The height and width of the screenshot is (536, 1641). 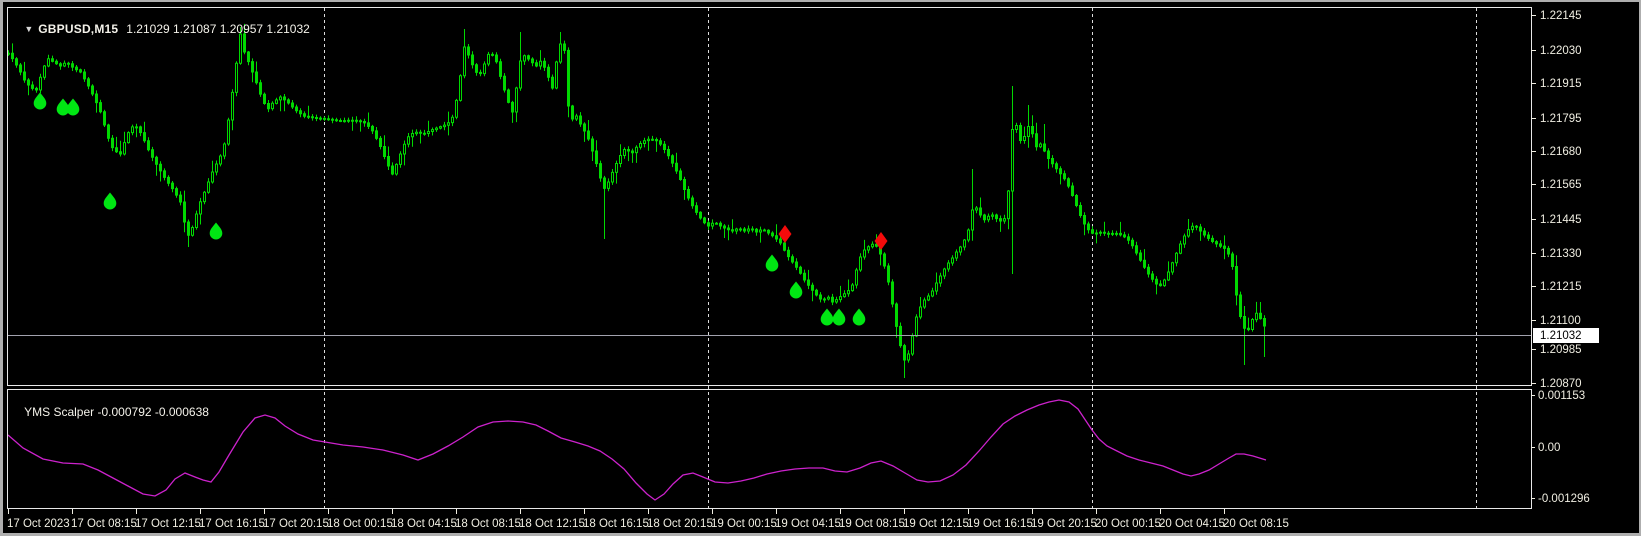 I want to click on current-price-label: 1.21032, so click(x=1566, y=335).